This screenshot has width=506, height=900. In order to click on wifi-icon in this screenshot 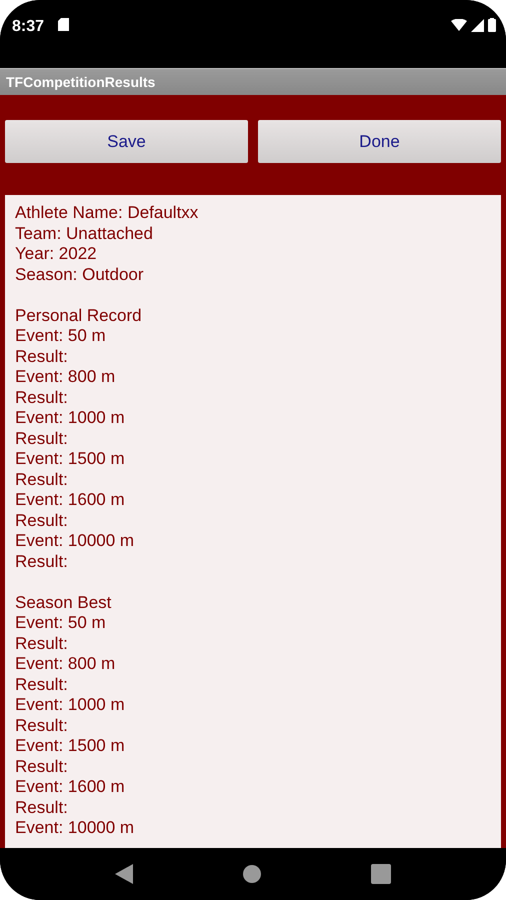, I will do `click(459, 25)`.